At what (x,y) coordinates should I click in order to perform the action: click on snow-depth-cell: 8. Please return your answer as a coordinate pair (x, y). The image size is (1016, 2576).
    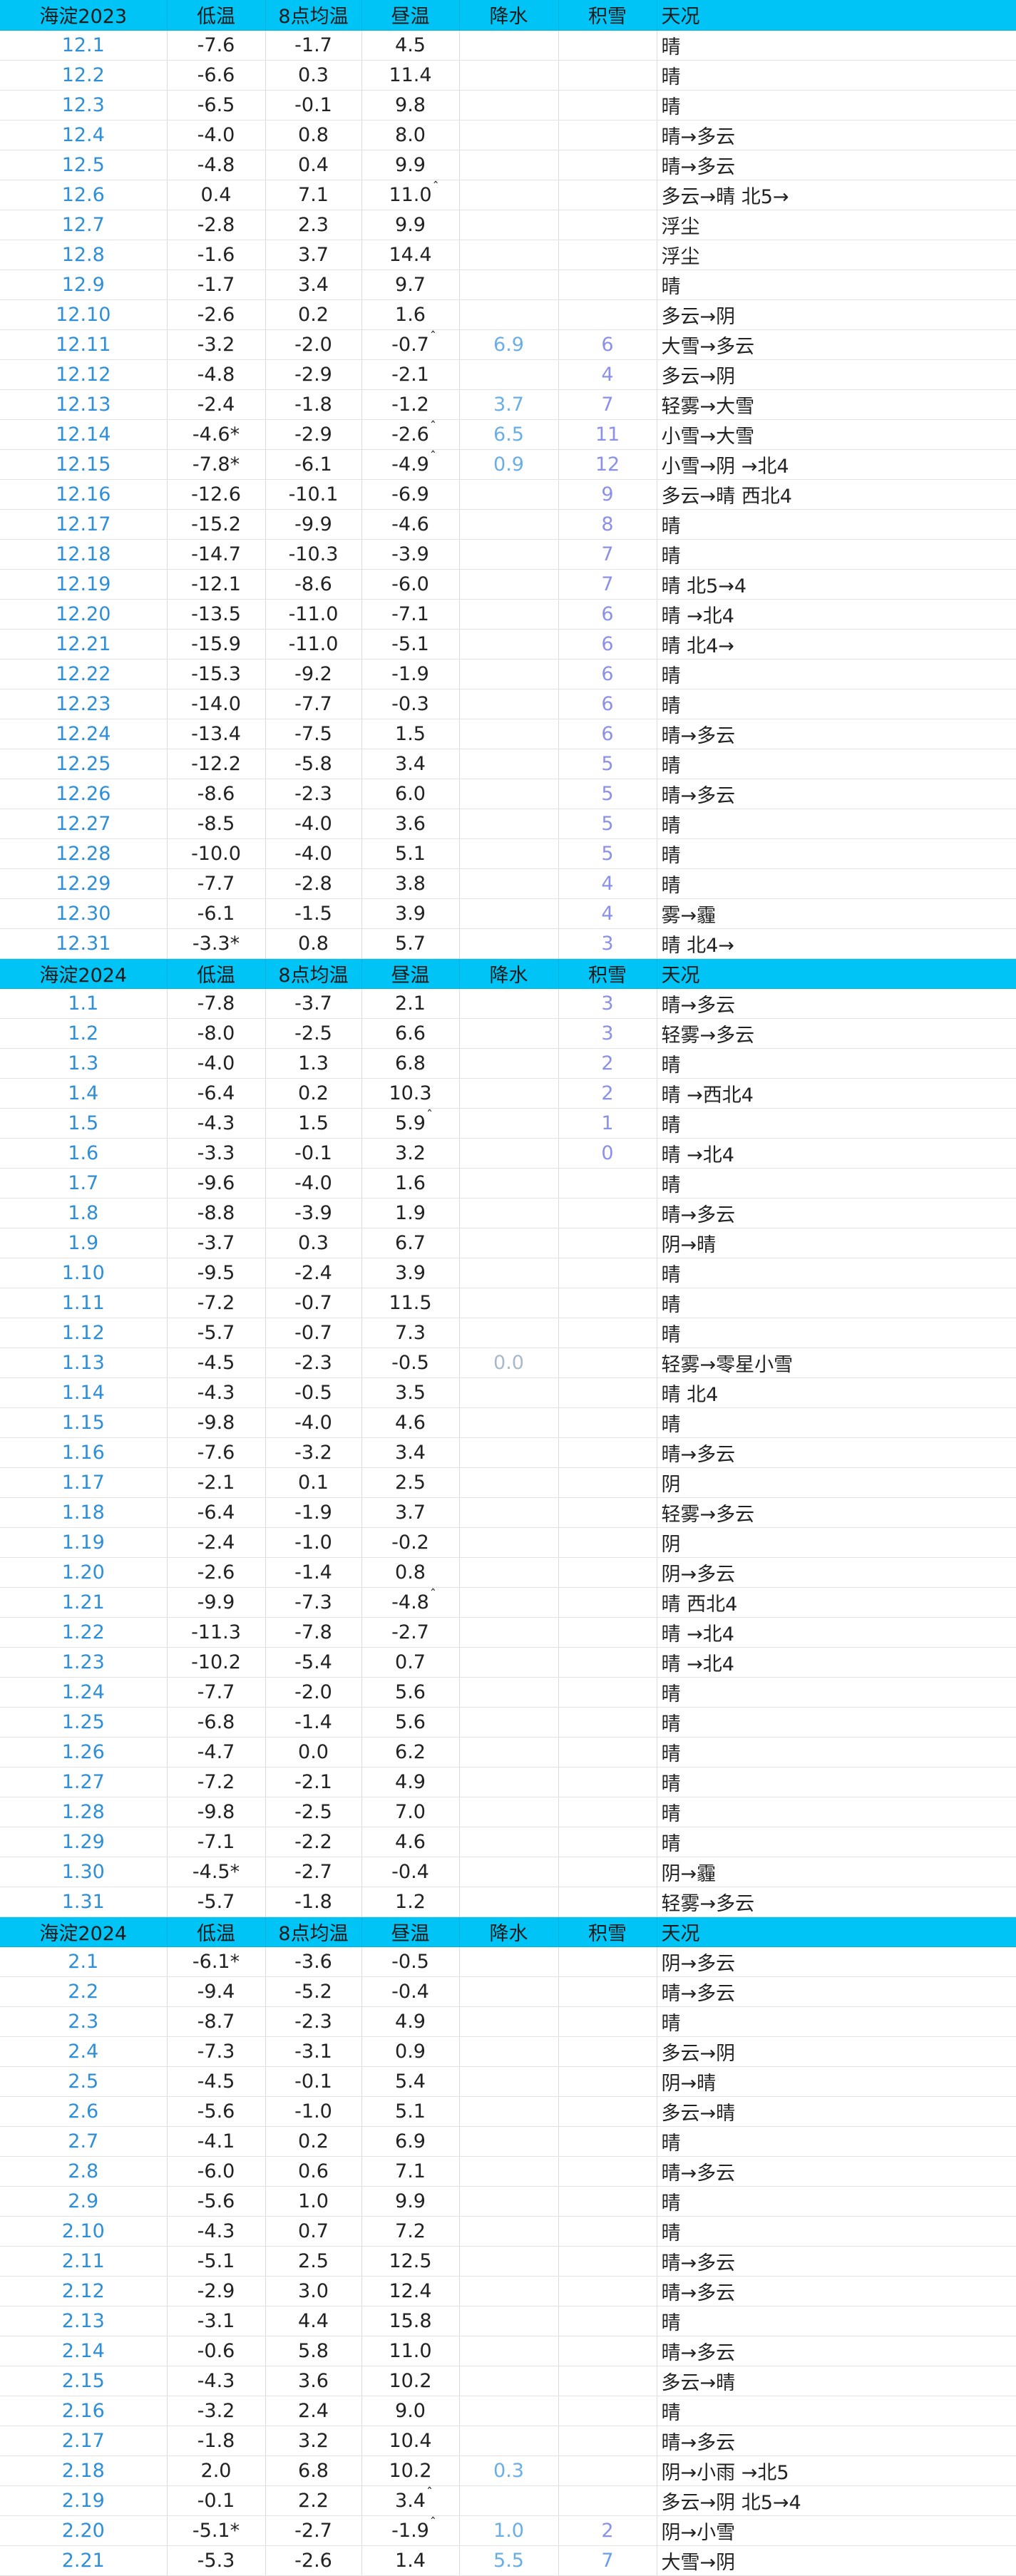
    Looking at the image, I should click on (607, 524).